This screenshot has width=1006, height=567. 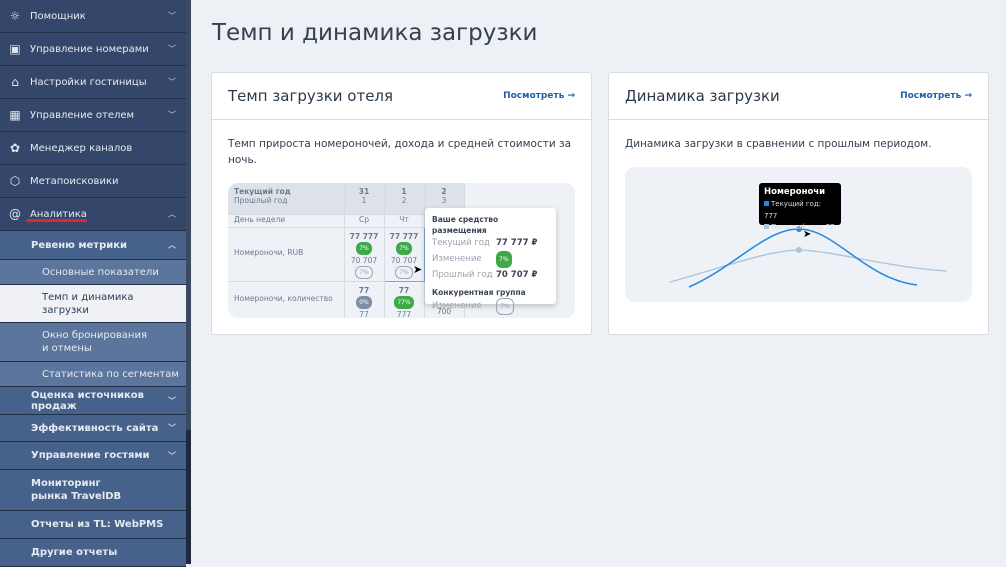 I want to click on sidebar-item-hotel-settings: ⌂ Настройки гостиницы ﹀, so click(x=93, y=82).